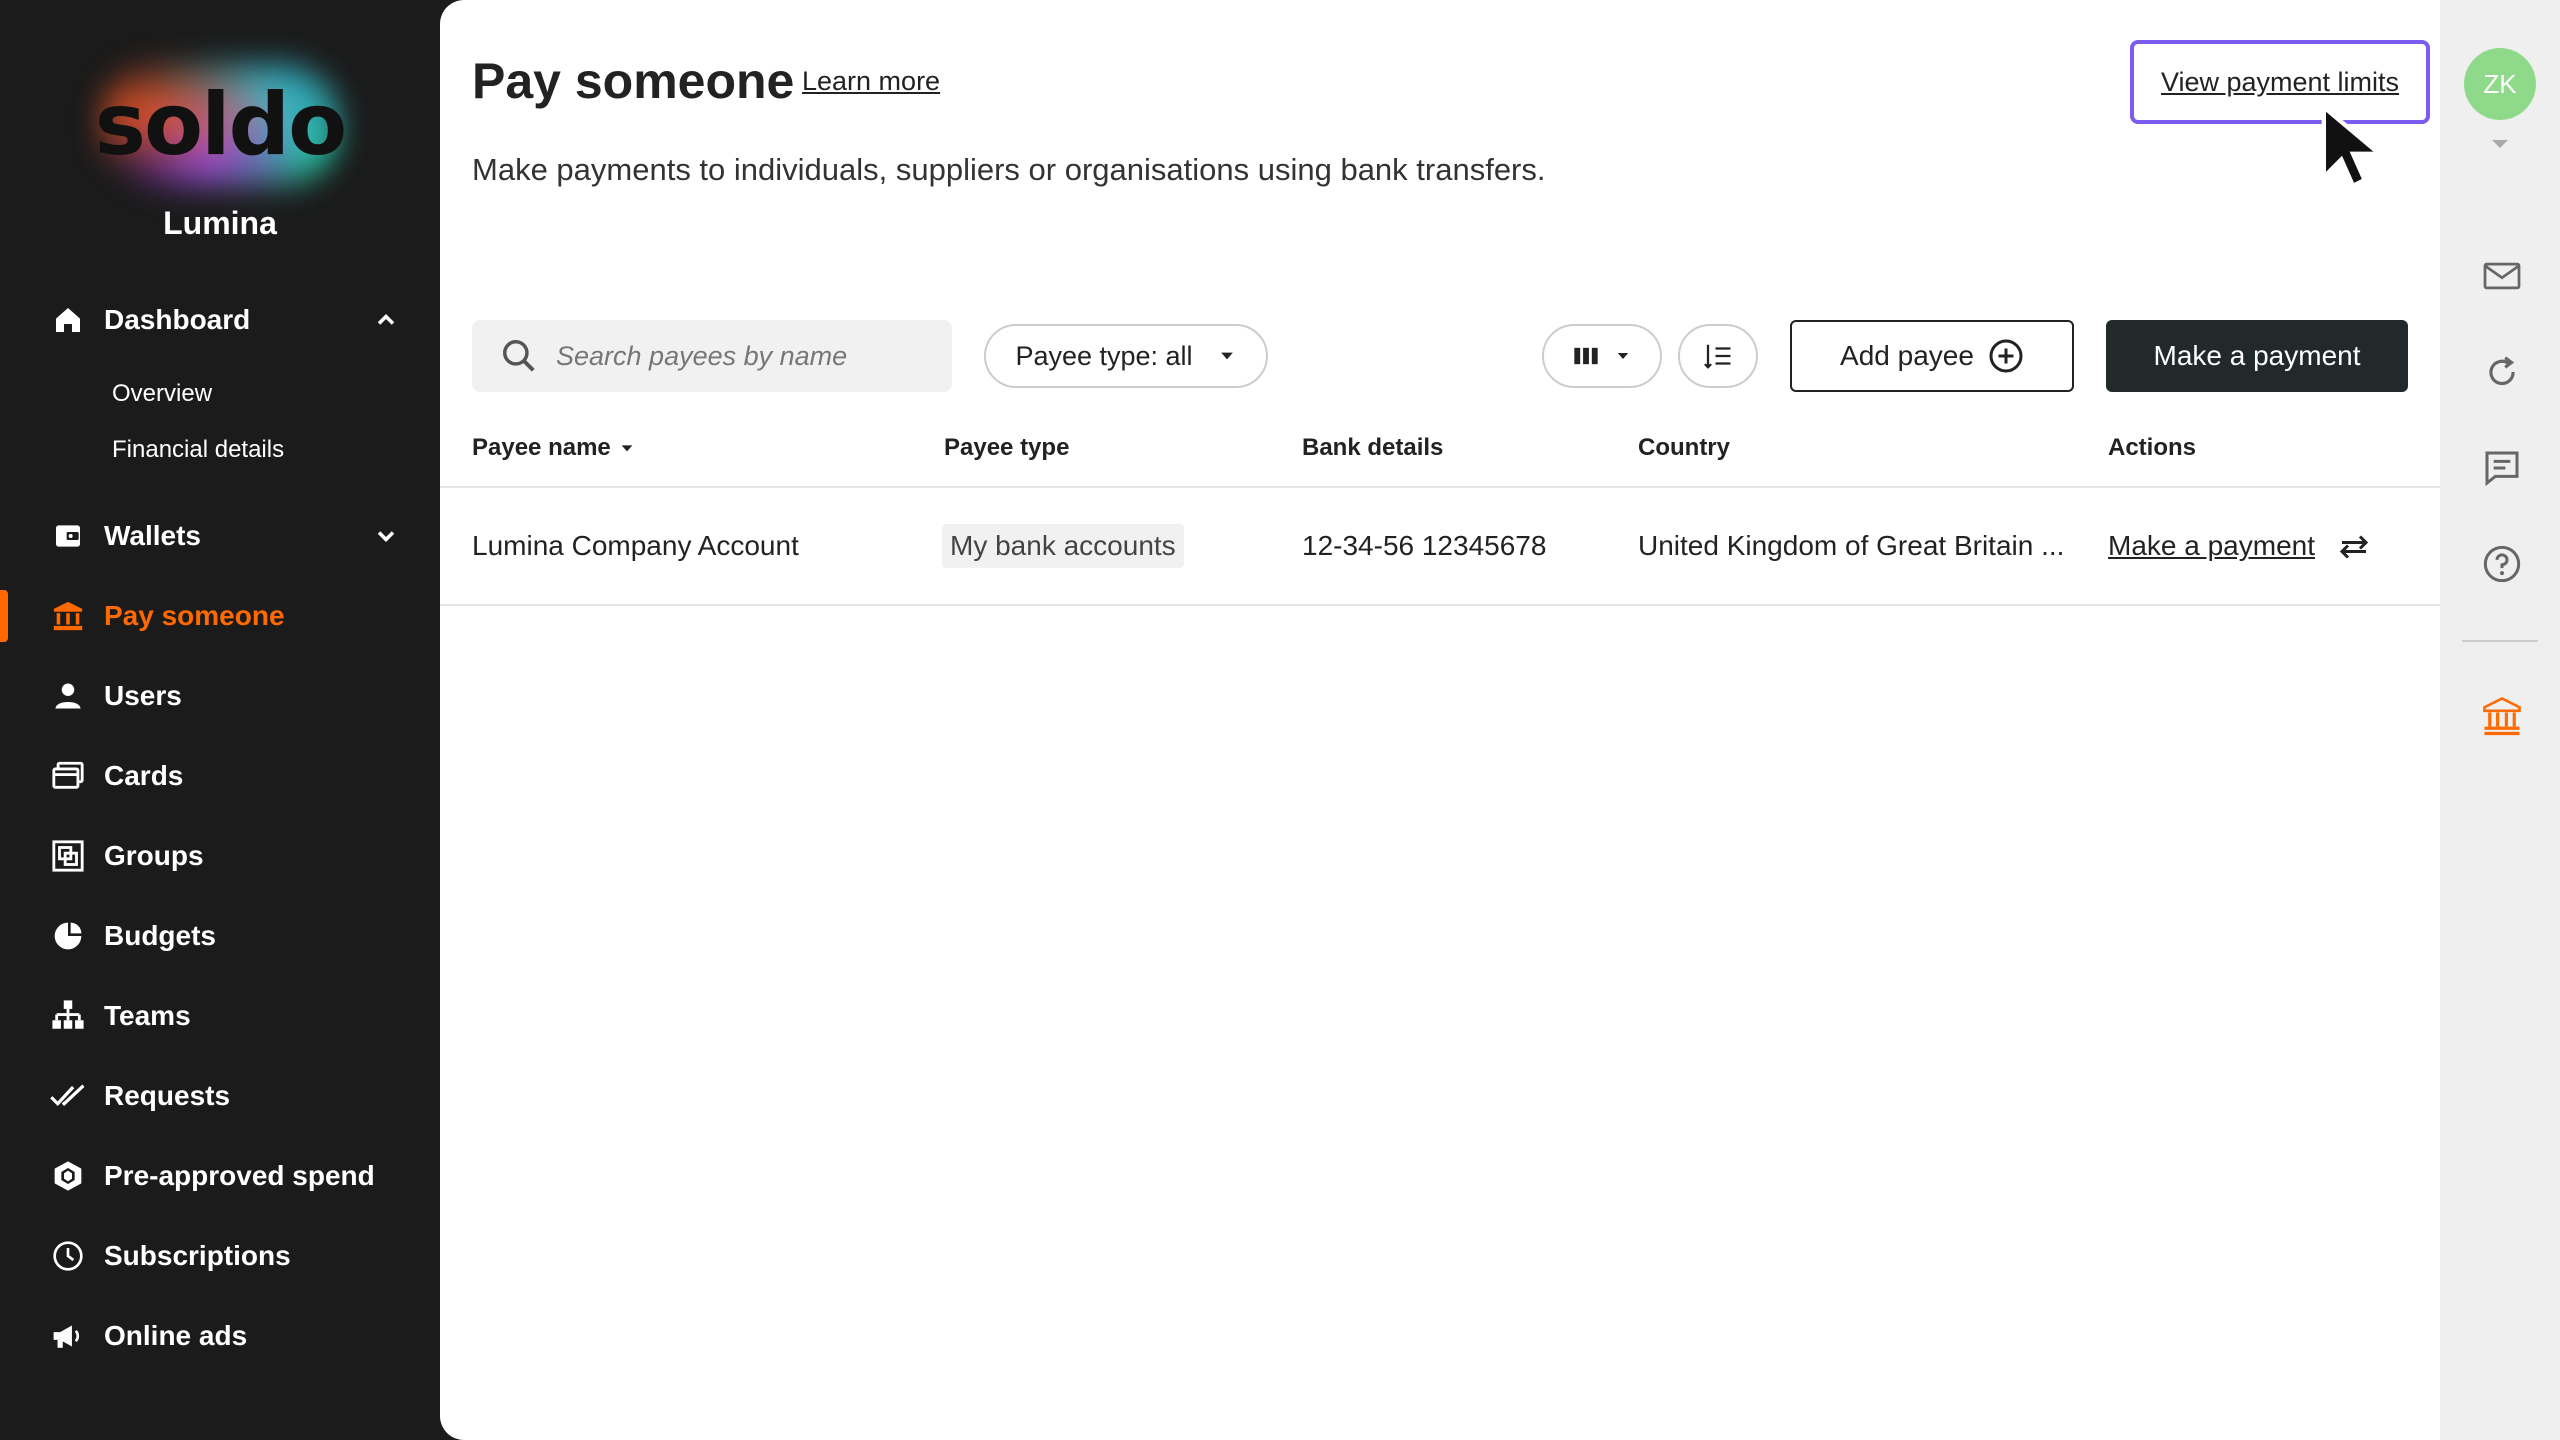 This screenshot has height=1440, width=2560. I want to click on hexagon-icon, so click(68, 1176).